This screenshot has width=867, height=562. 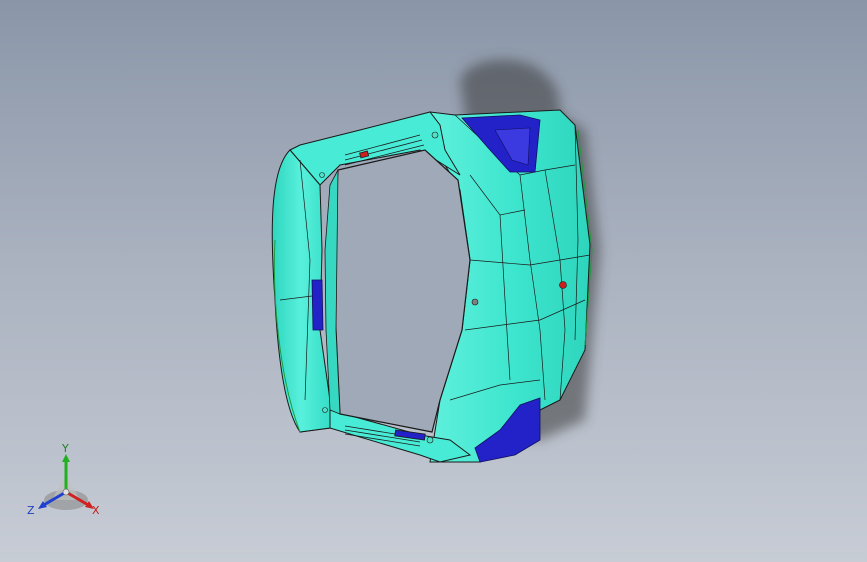 What do you see at coordinates (65, 448) in the screenshot?
I see `y-axis-label: Y` at bounding box center [65, 448].